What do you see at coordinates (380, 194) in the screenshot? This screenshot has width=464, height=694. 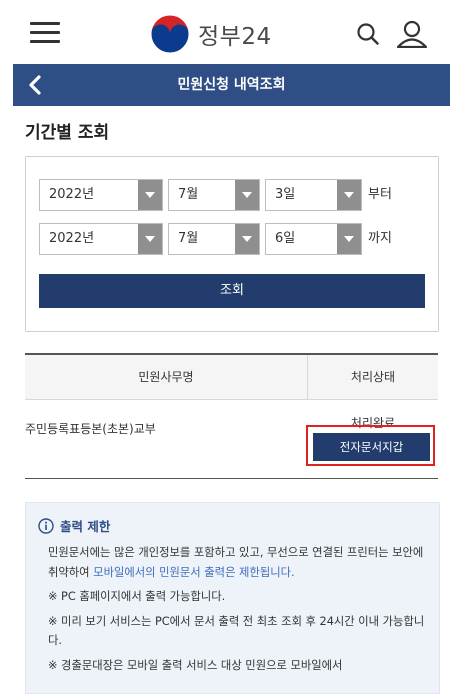 I see `from-suffix: 부터` at bounding box center [380, 194].